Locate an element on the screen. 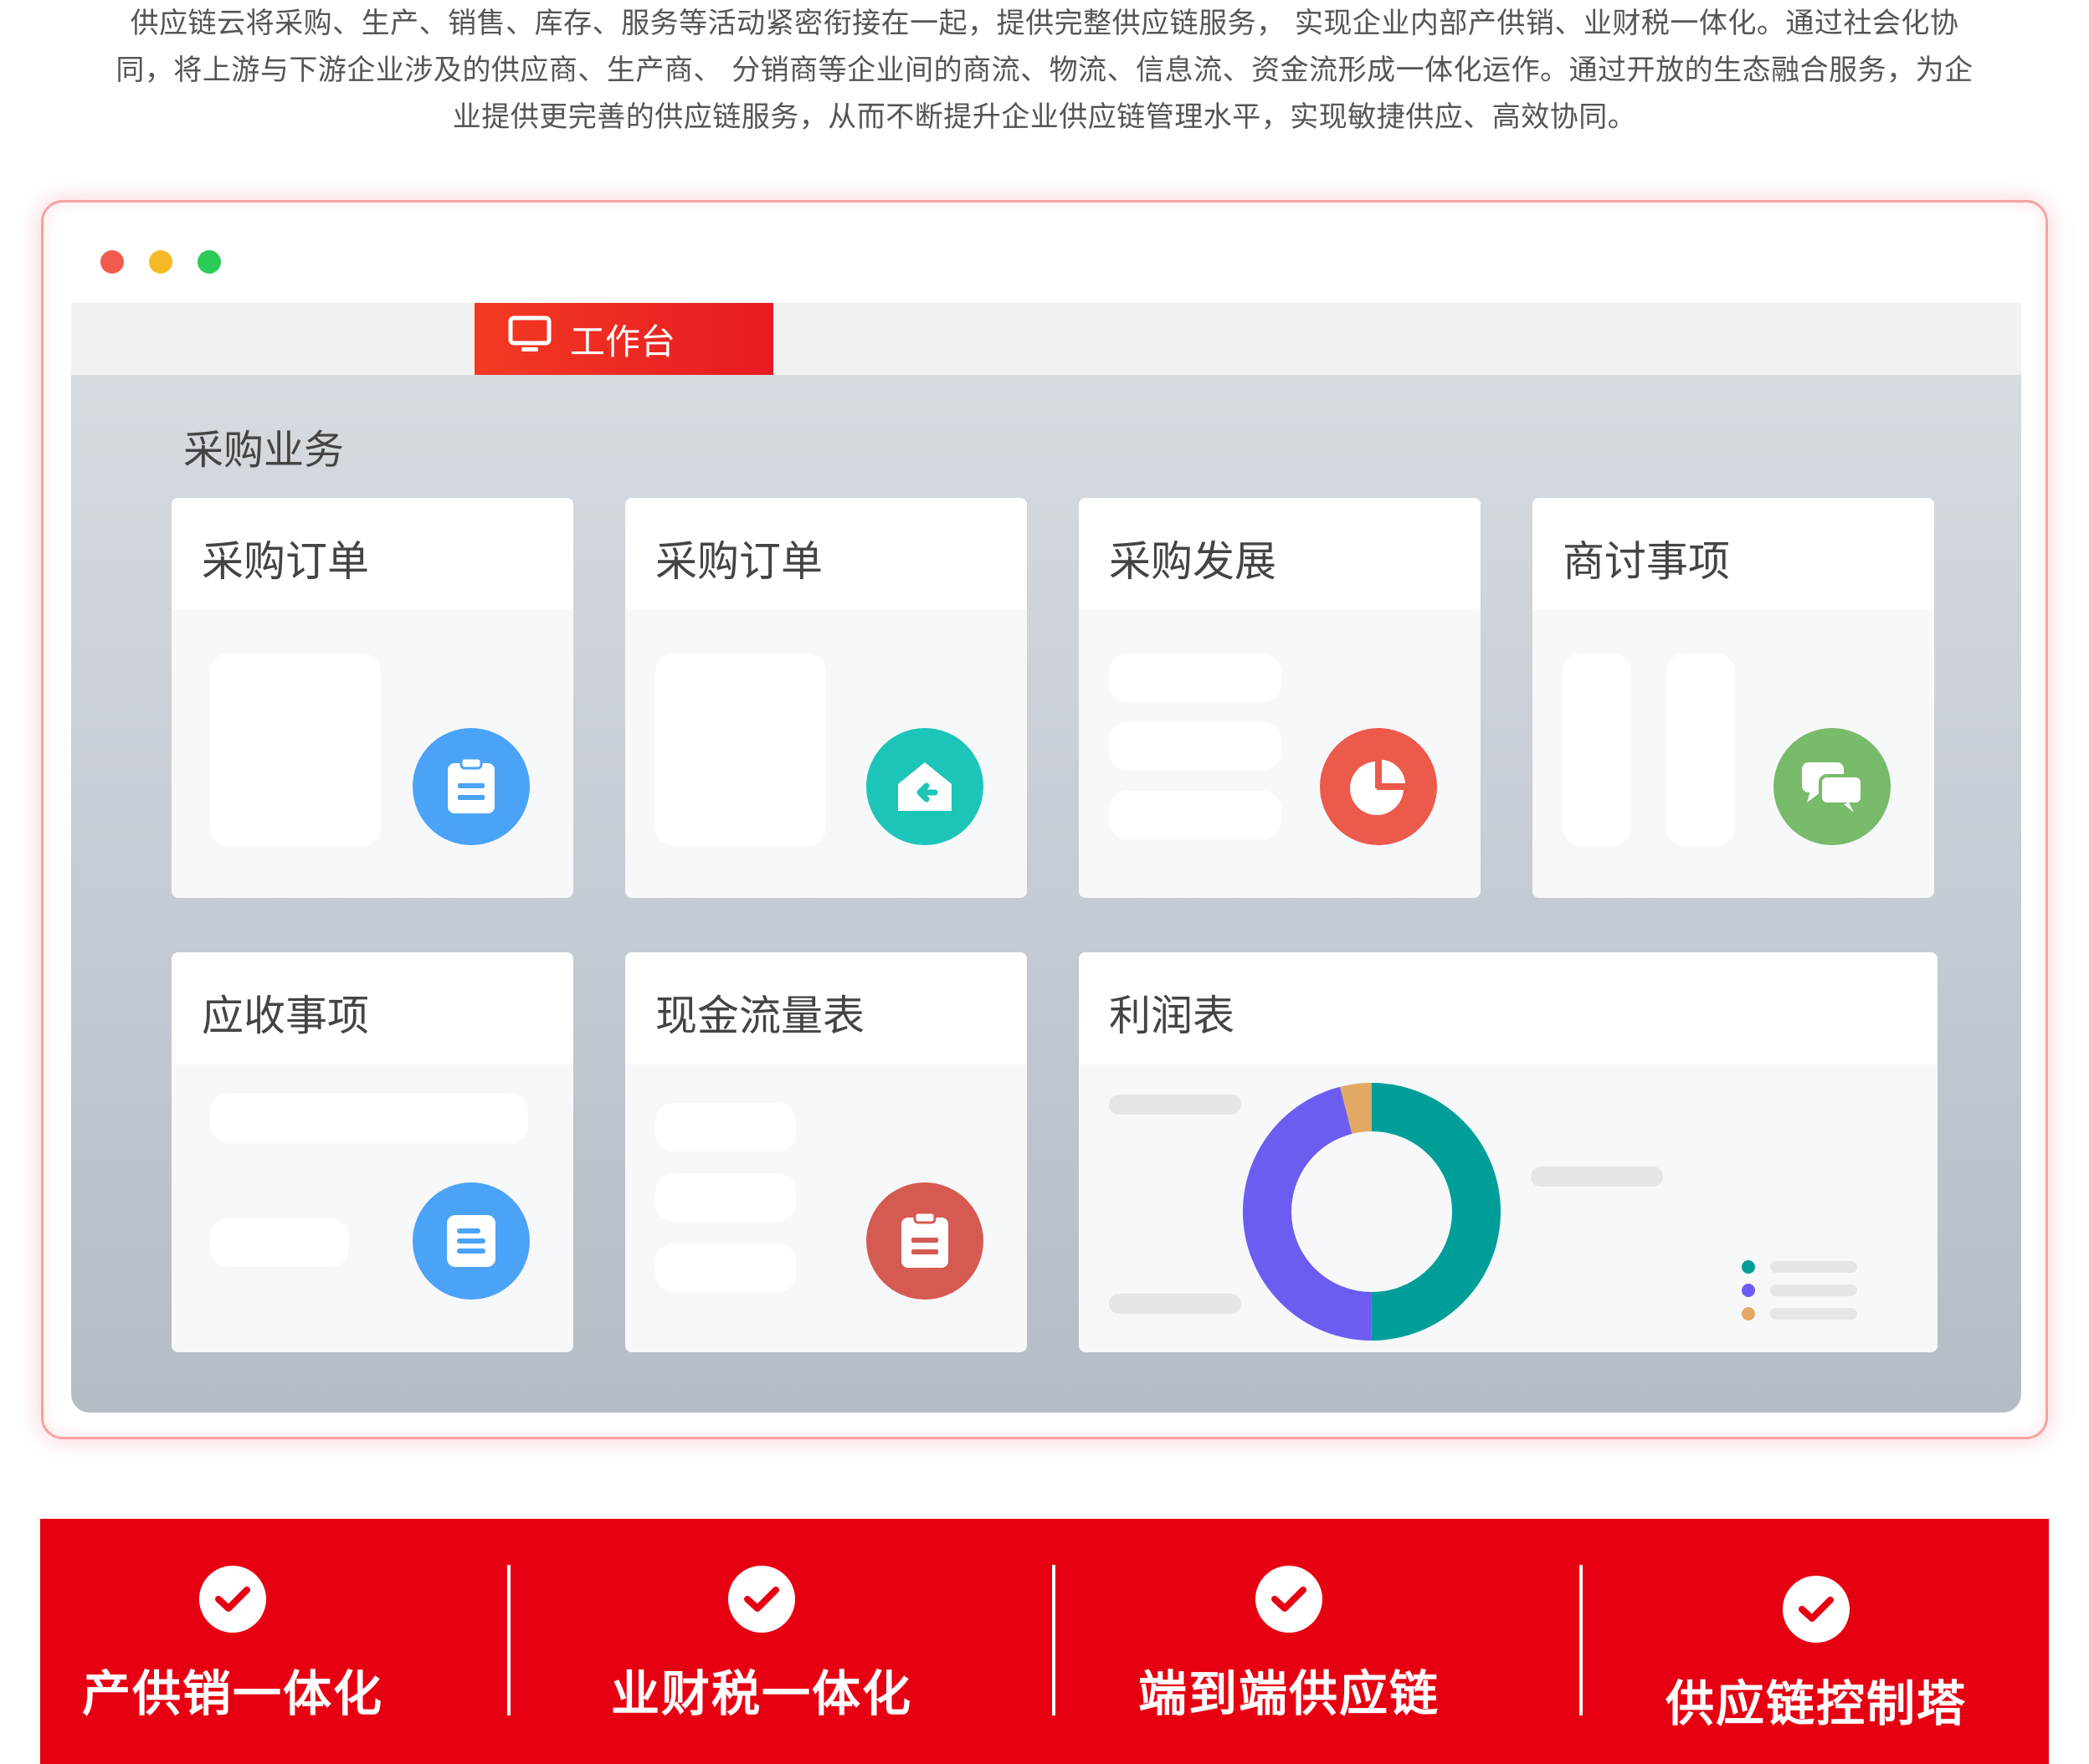 The image size is (2089, 1764). feature-banner: 产供销一体化 业财税一体化 端到端供应链 供应链控制塔 is located at coordinates (1044, 1642).